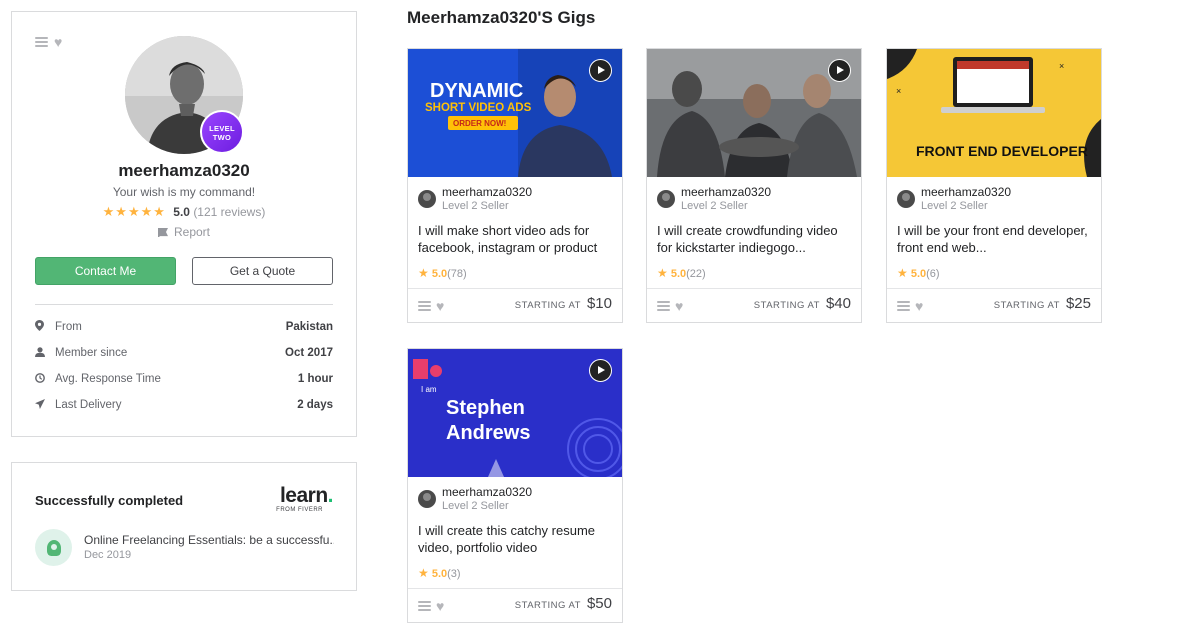 This screenshot has width=1200, height=630. What do you see at coordinates (105, 271) in the screenshot?
I see `contact-me-button: Contact Me` at bounding box center [105, 271].